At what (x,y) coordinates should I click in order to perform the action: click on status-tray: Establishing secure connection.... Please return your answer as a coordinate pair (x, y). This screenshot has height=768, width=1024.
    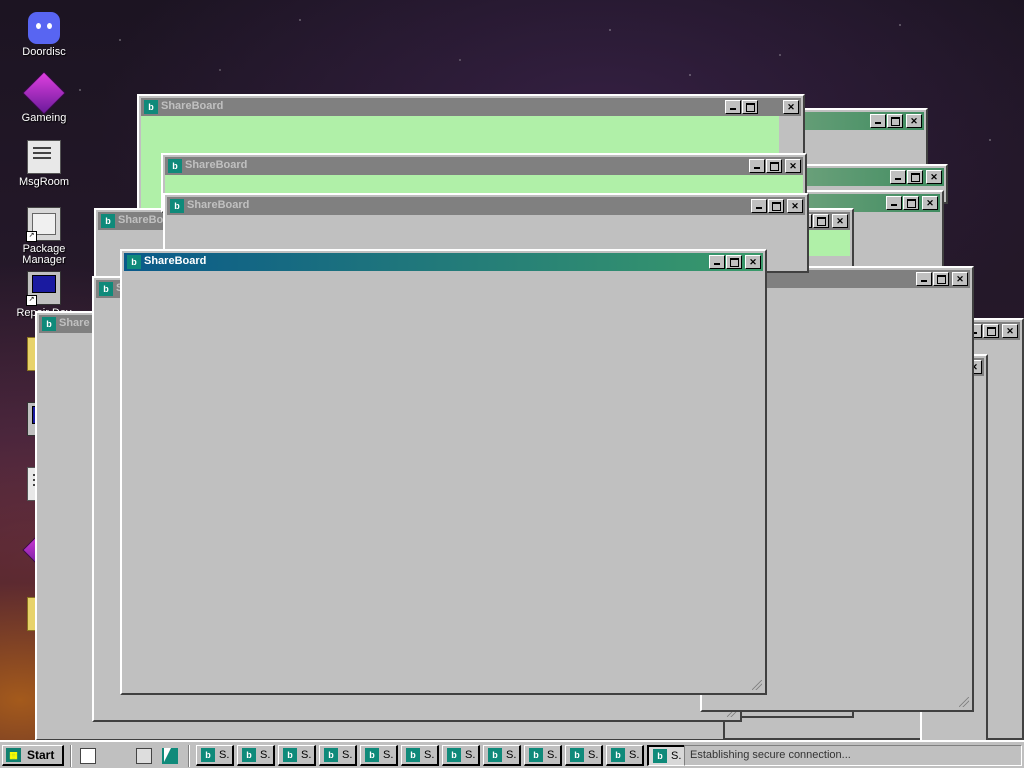
    Looking at the image, I should click on (853, 755).